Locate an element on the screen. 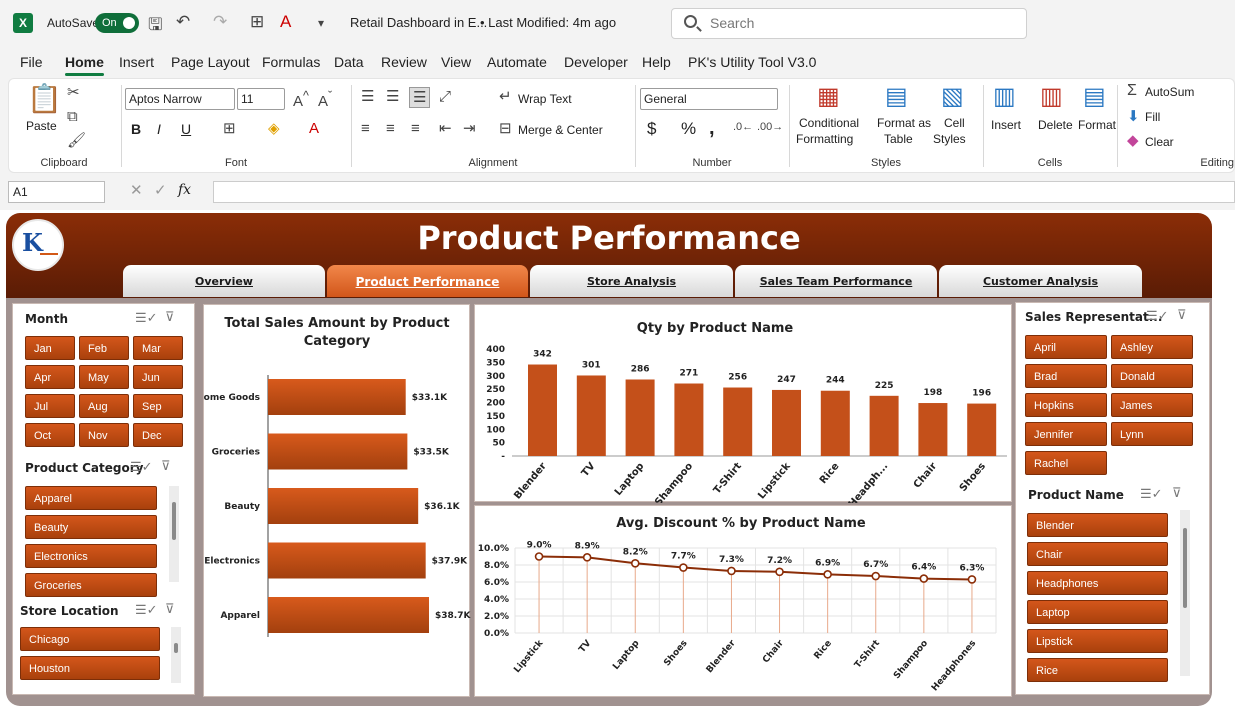 The image size is (1235, 720). currency-button: $ is located at coordinates (651, 129).